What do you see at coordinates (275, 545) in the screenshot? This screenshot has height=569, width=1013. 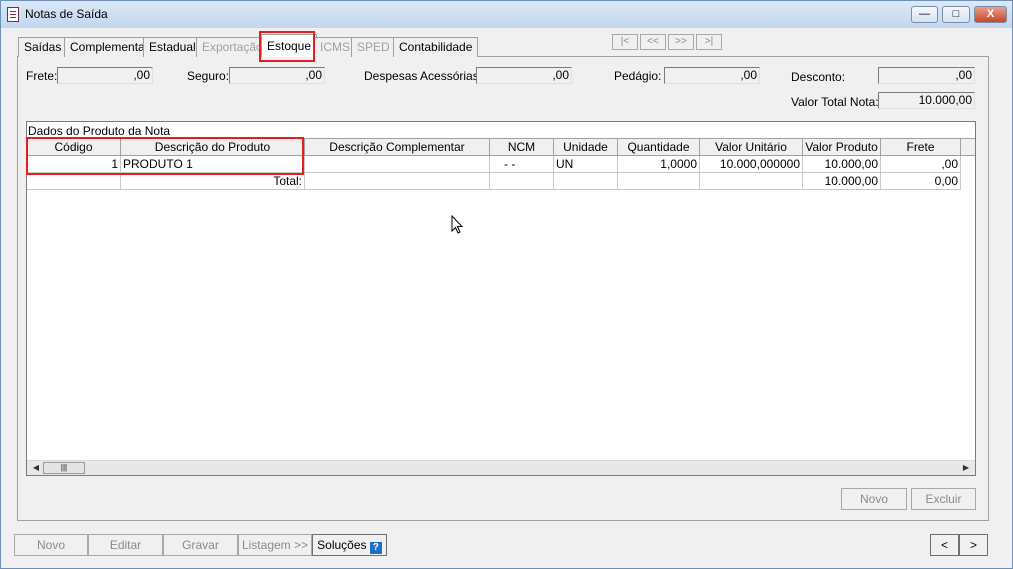 I see `listagem-button: Listagem >>` at bounding box center [275, 545].